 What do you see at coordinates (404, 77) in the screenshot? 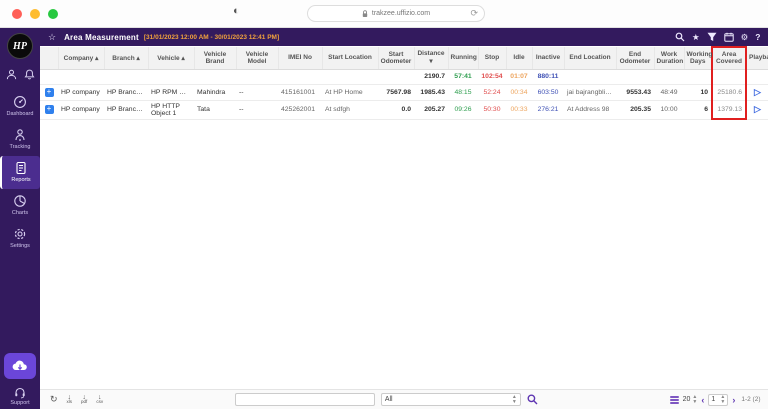
I see `summary-row: 2190.7 57:41 102:54 01:07 880:11` at bounding box center [404, 77].